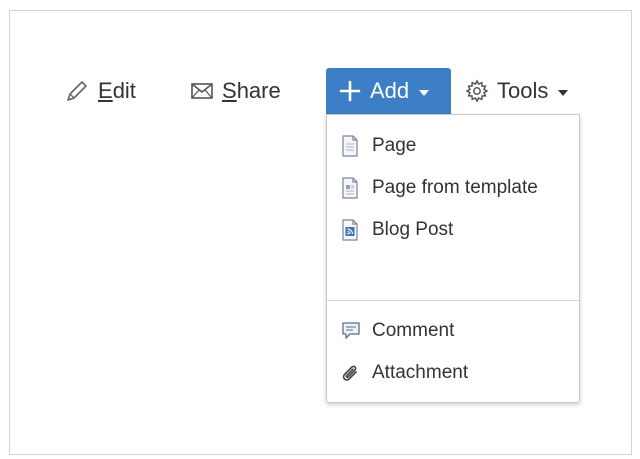 The image size is (640, 459). Describe the element at coordinates (456, 230) in the screenshot. I see `menu-item-blog-post: Blog Post` at that location.